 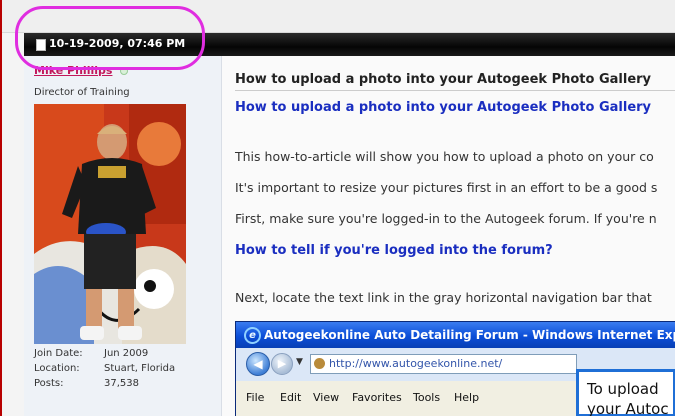 I want to click on overlay-line-2: your Autoc, so click(x=628, y=408).